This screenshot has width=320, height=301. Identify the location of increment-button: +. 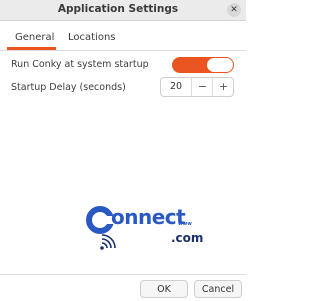
(223, 87).